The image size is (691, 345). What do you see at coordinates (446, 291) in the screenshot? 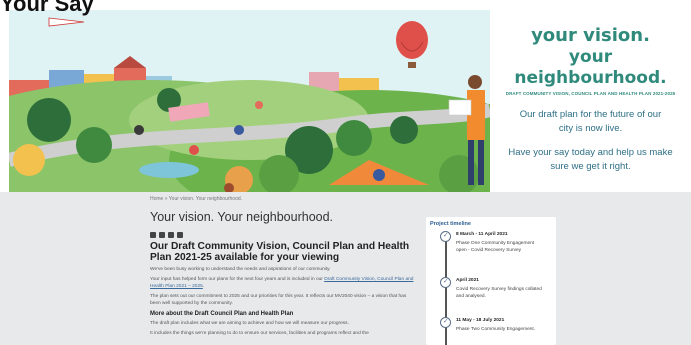
I see `timeline-line` at bounding box center [446, 291].